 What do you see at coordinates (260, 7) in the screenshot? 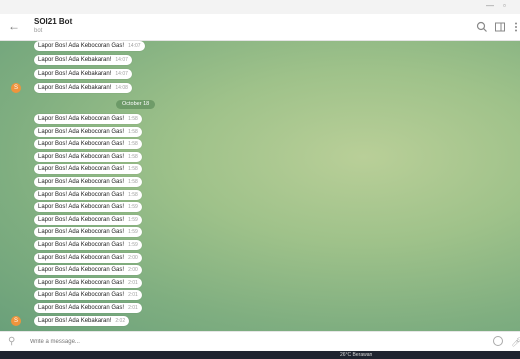
I see `window-titlebar: — ▫` at bounding box center [260, 7].